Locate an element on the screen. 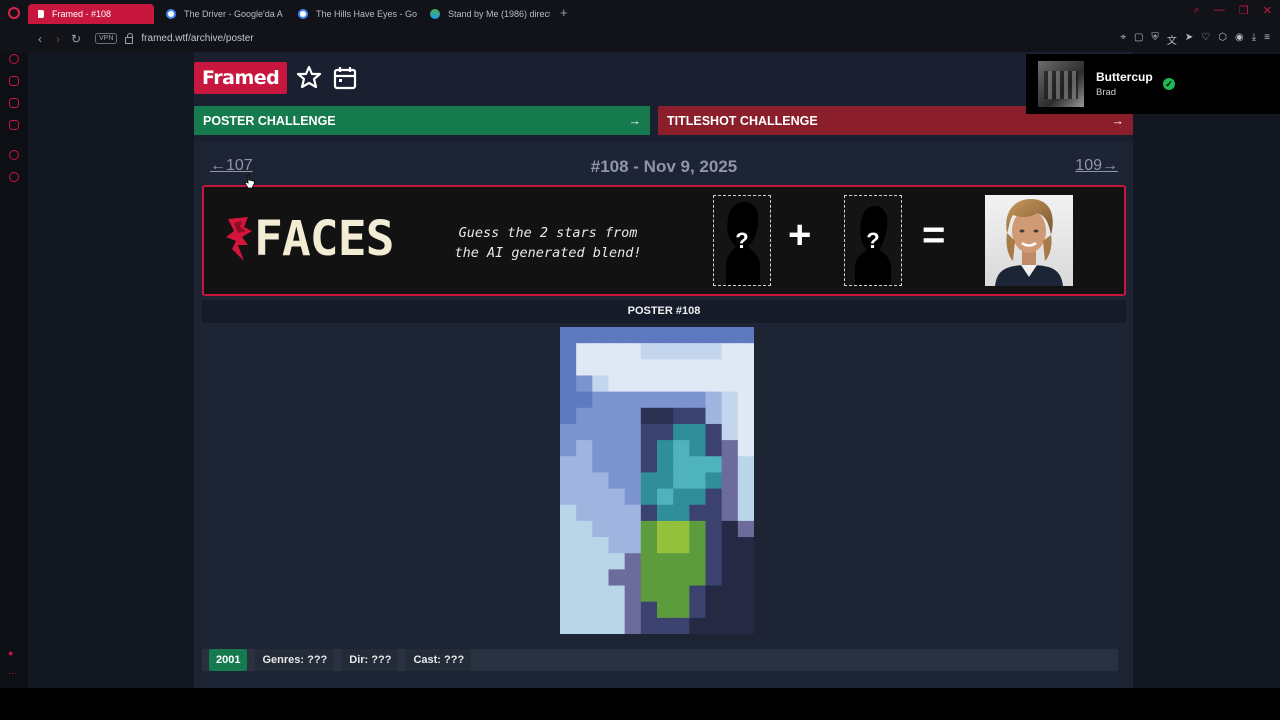  director-hint: Dir: ??? is located at coordinates (370, 660).